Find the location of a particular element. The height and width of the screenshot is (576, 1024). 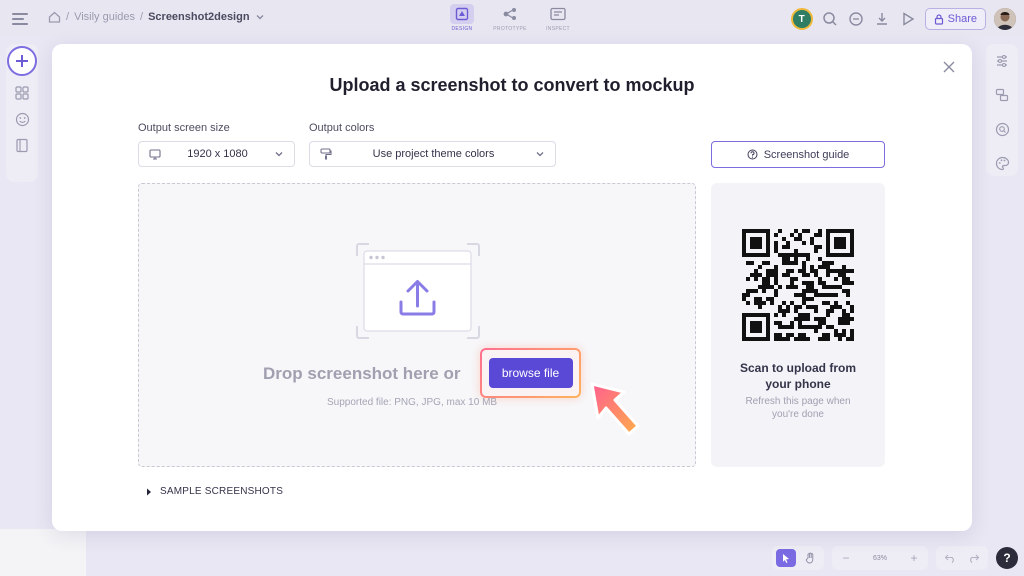

screenshot-guide-label: Screenshot guide is located at coordinates (806, 154).